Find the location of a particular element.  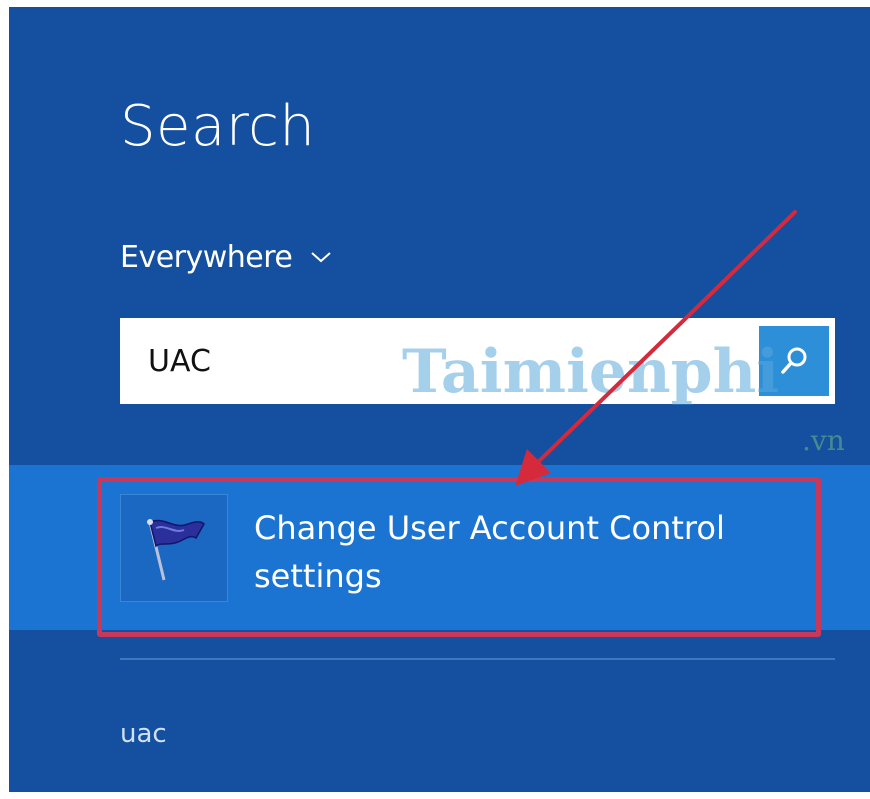

pane-title: Search is located at coordinates (218, 126).